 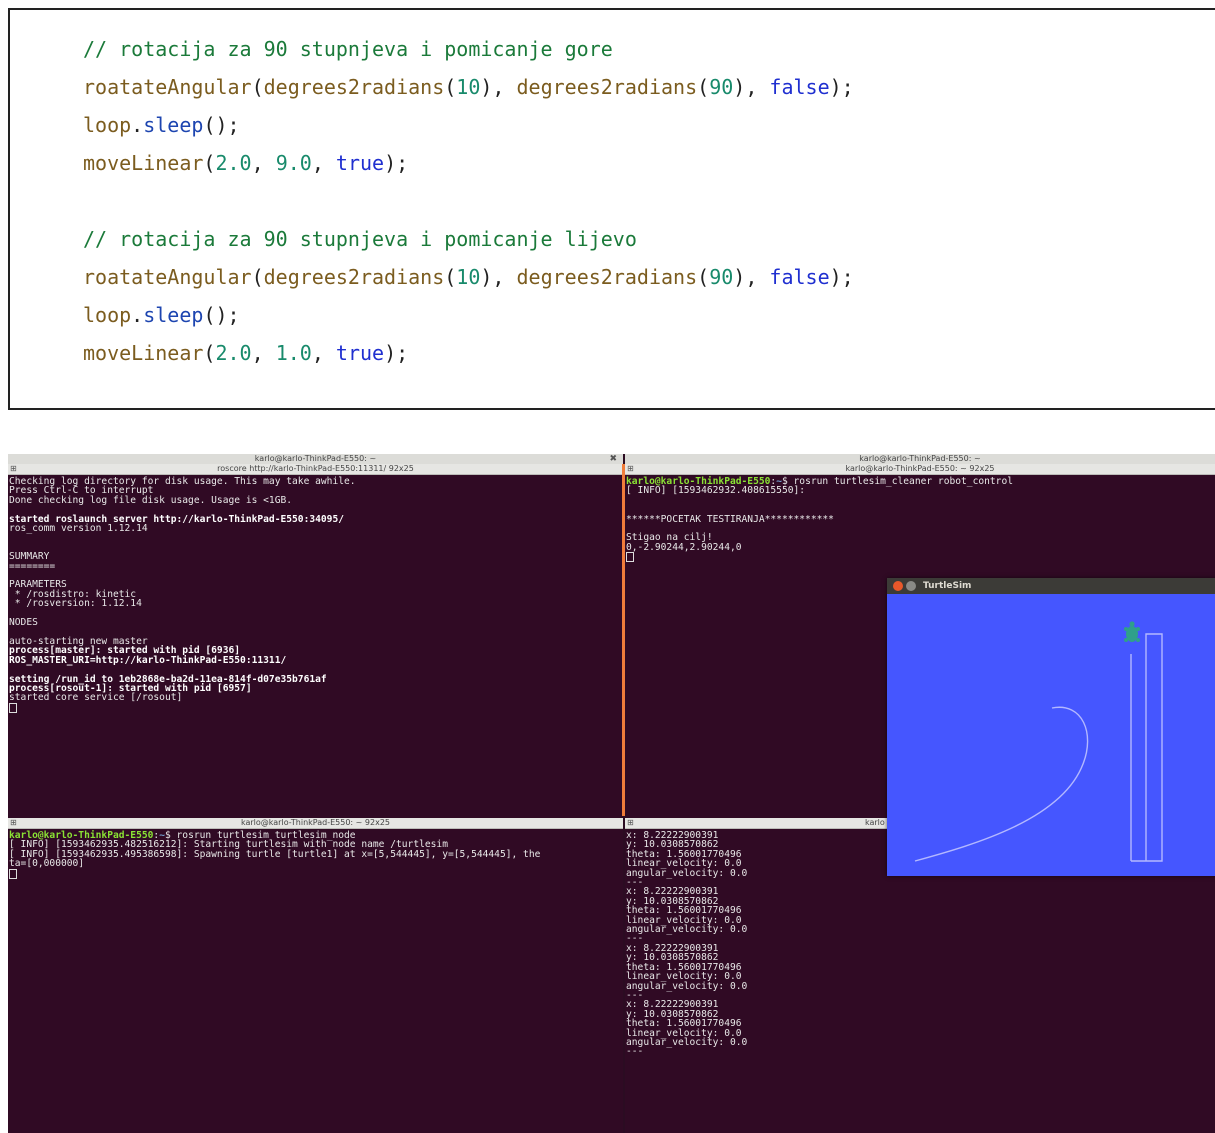 I want to click on code-line: moveLinear(2.0, 1.0, true);, so click(x=468, y=353).